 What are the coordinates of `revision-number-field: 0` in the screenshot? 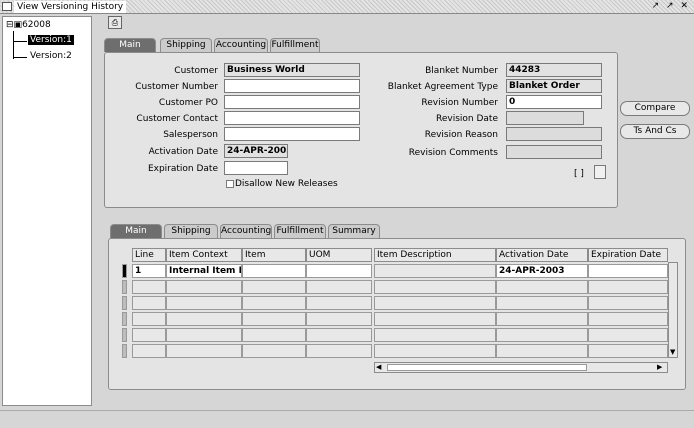 It's located at (554, 102).